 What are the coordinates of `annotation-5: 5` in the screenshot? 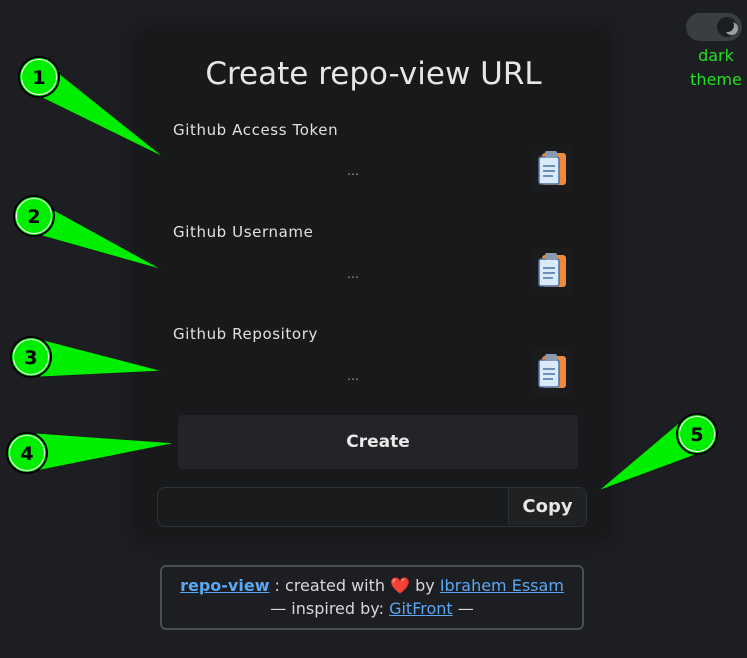 It's located at (657, 452).